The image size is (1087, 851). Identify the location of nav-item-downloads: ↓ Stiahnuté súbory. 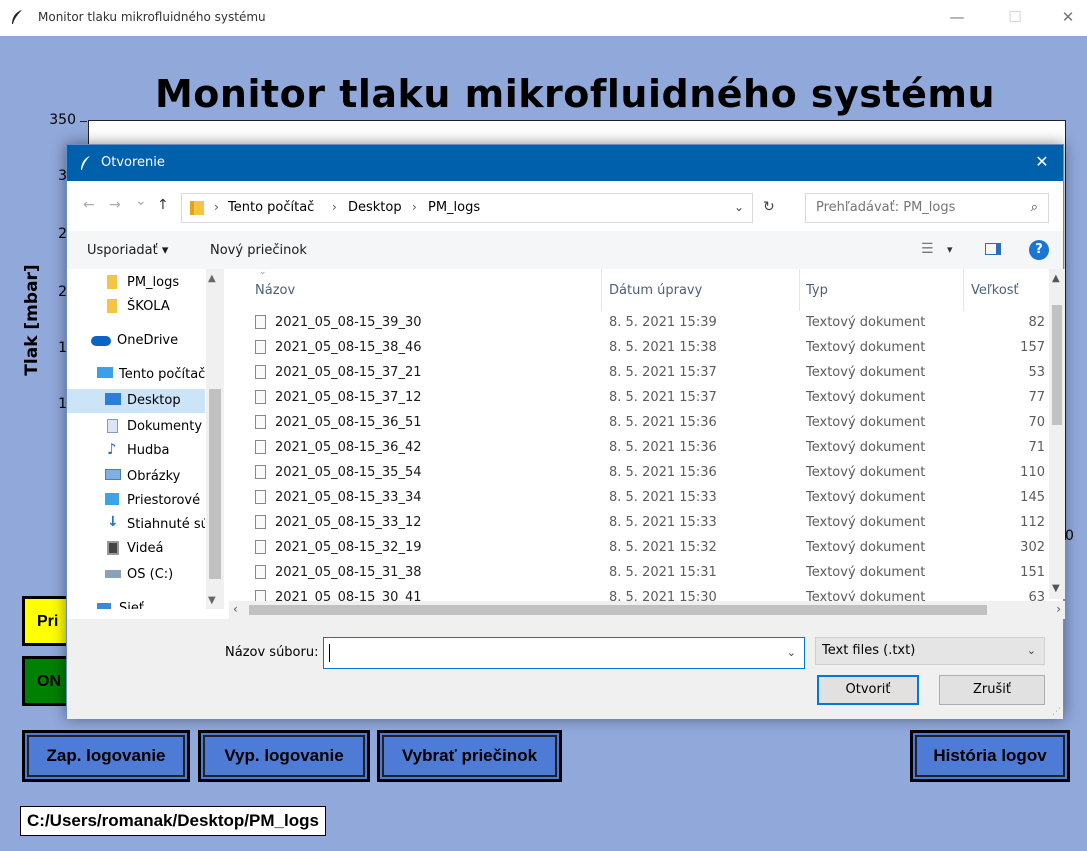
(136, 525).